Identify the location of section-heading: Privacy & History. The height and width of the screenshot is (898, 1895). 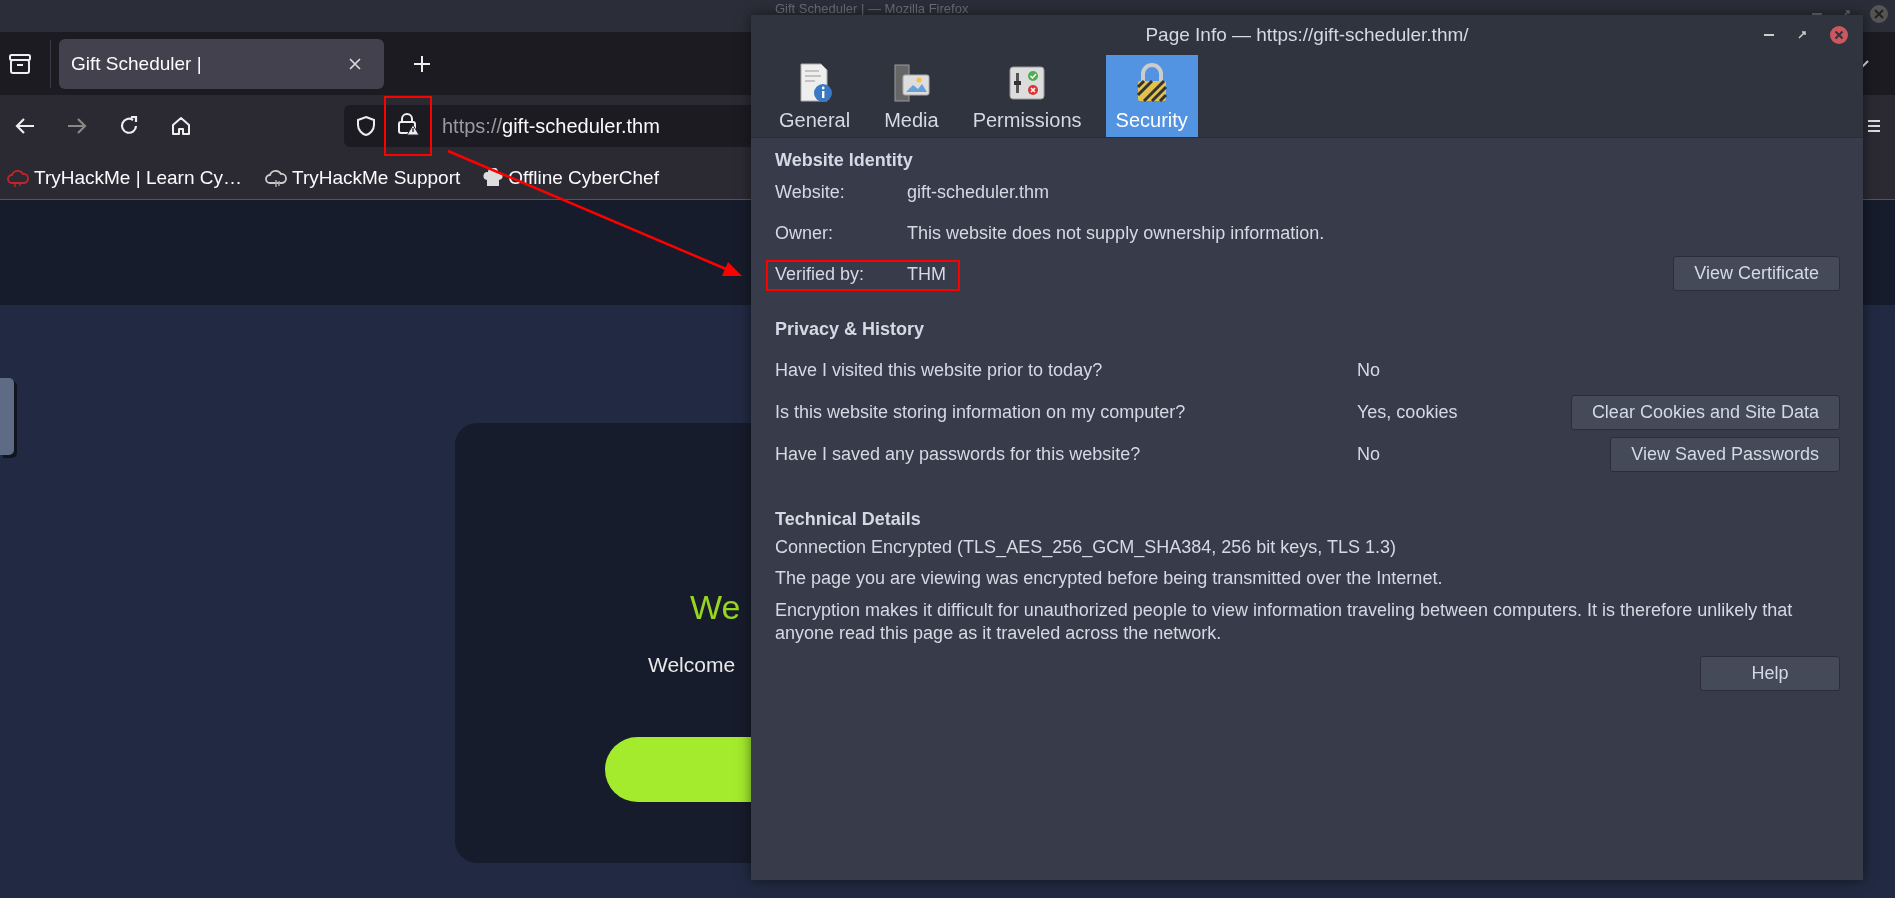
(850, 329).